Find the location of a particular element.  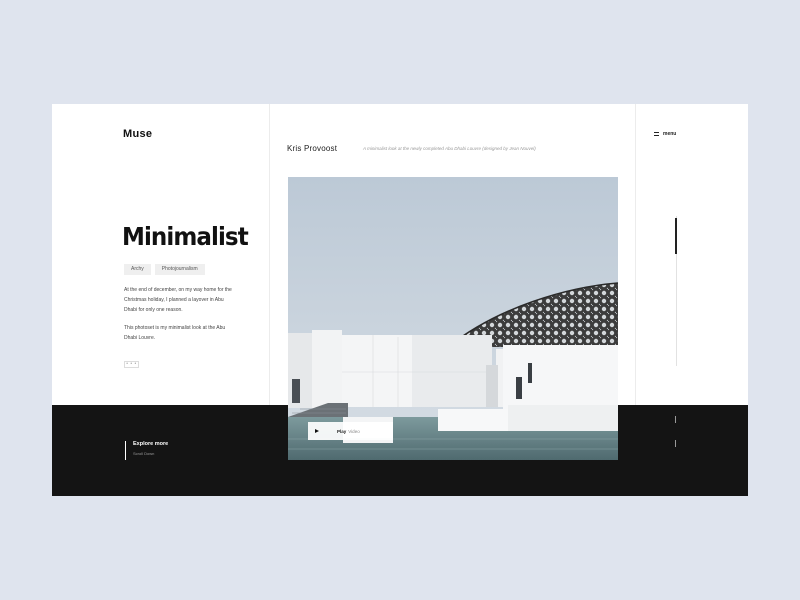

column-divider-right is located at coordinates (635, 254).